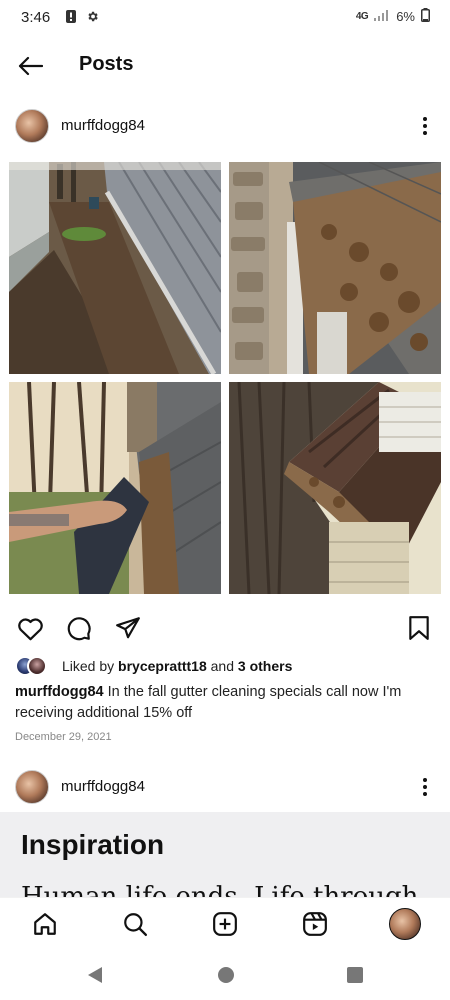 The width and height of the screenshot is (450, 1000). I want to click on reels-icon, so click(315, 924).